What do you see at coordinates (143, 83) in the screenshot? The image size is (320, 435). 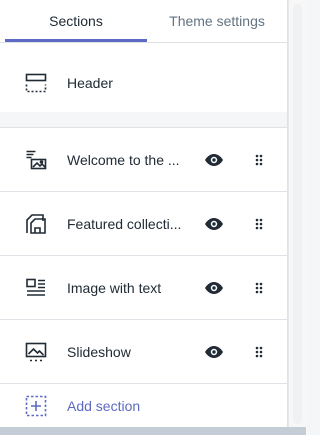 I see `section-row-header: Header` at bounding box center [143, 83].